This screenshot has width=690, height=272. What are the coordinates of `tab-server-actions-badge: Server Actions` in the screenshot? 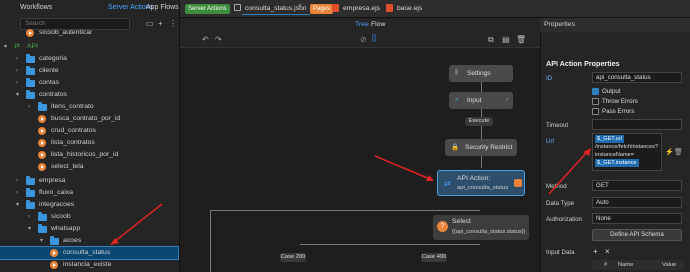 It's located at (207, 9).